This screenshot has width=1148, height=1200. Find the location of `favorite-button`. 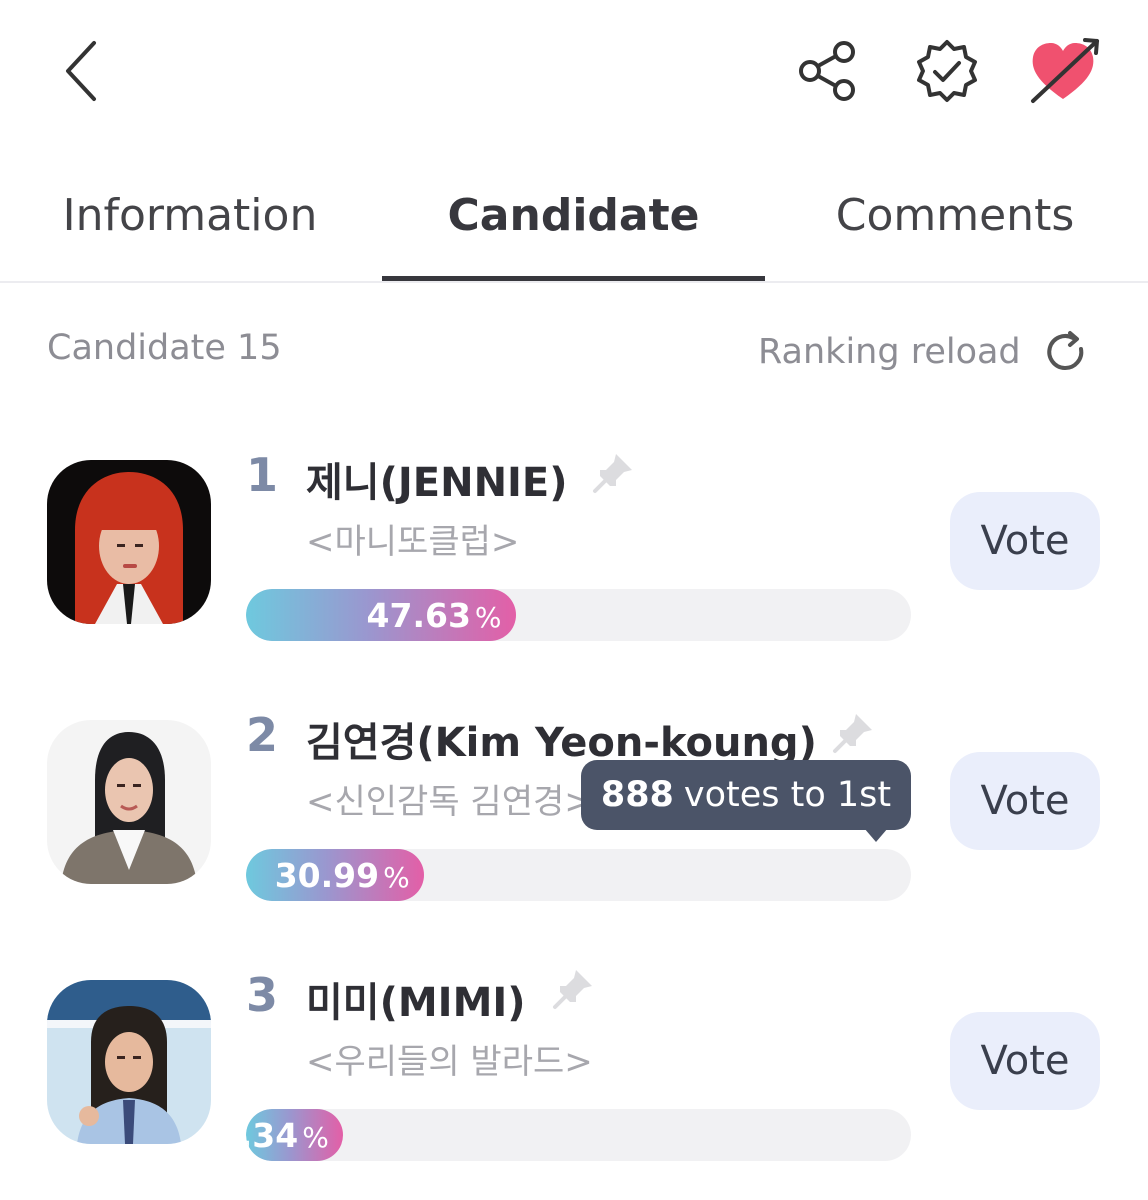

favorite-button is located at coordinates (1065, 70).